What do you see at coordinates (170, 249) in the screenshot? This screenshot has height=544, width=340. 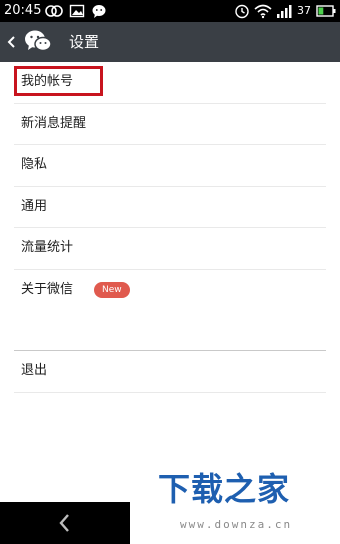 I see `settings-item-data-usage: 流量统计` at bounding box center [170, 249].